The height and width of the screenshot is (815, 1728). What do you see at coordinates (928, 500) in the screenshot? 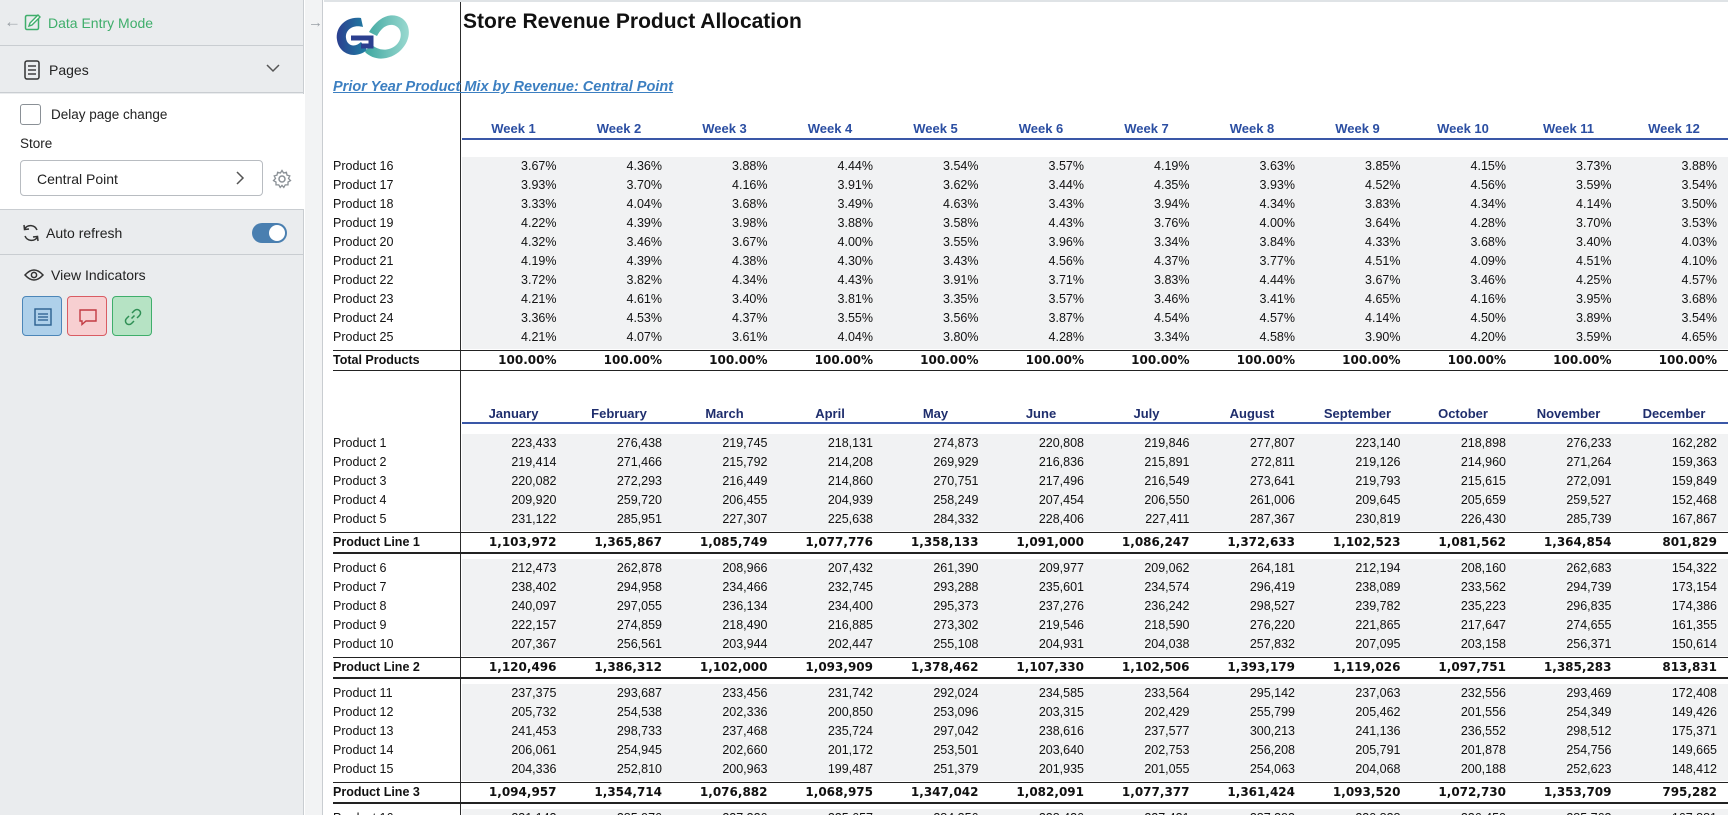
I see `data-cell: 258,249` at bounding box center [928, 500].